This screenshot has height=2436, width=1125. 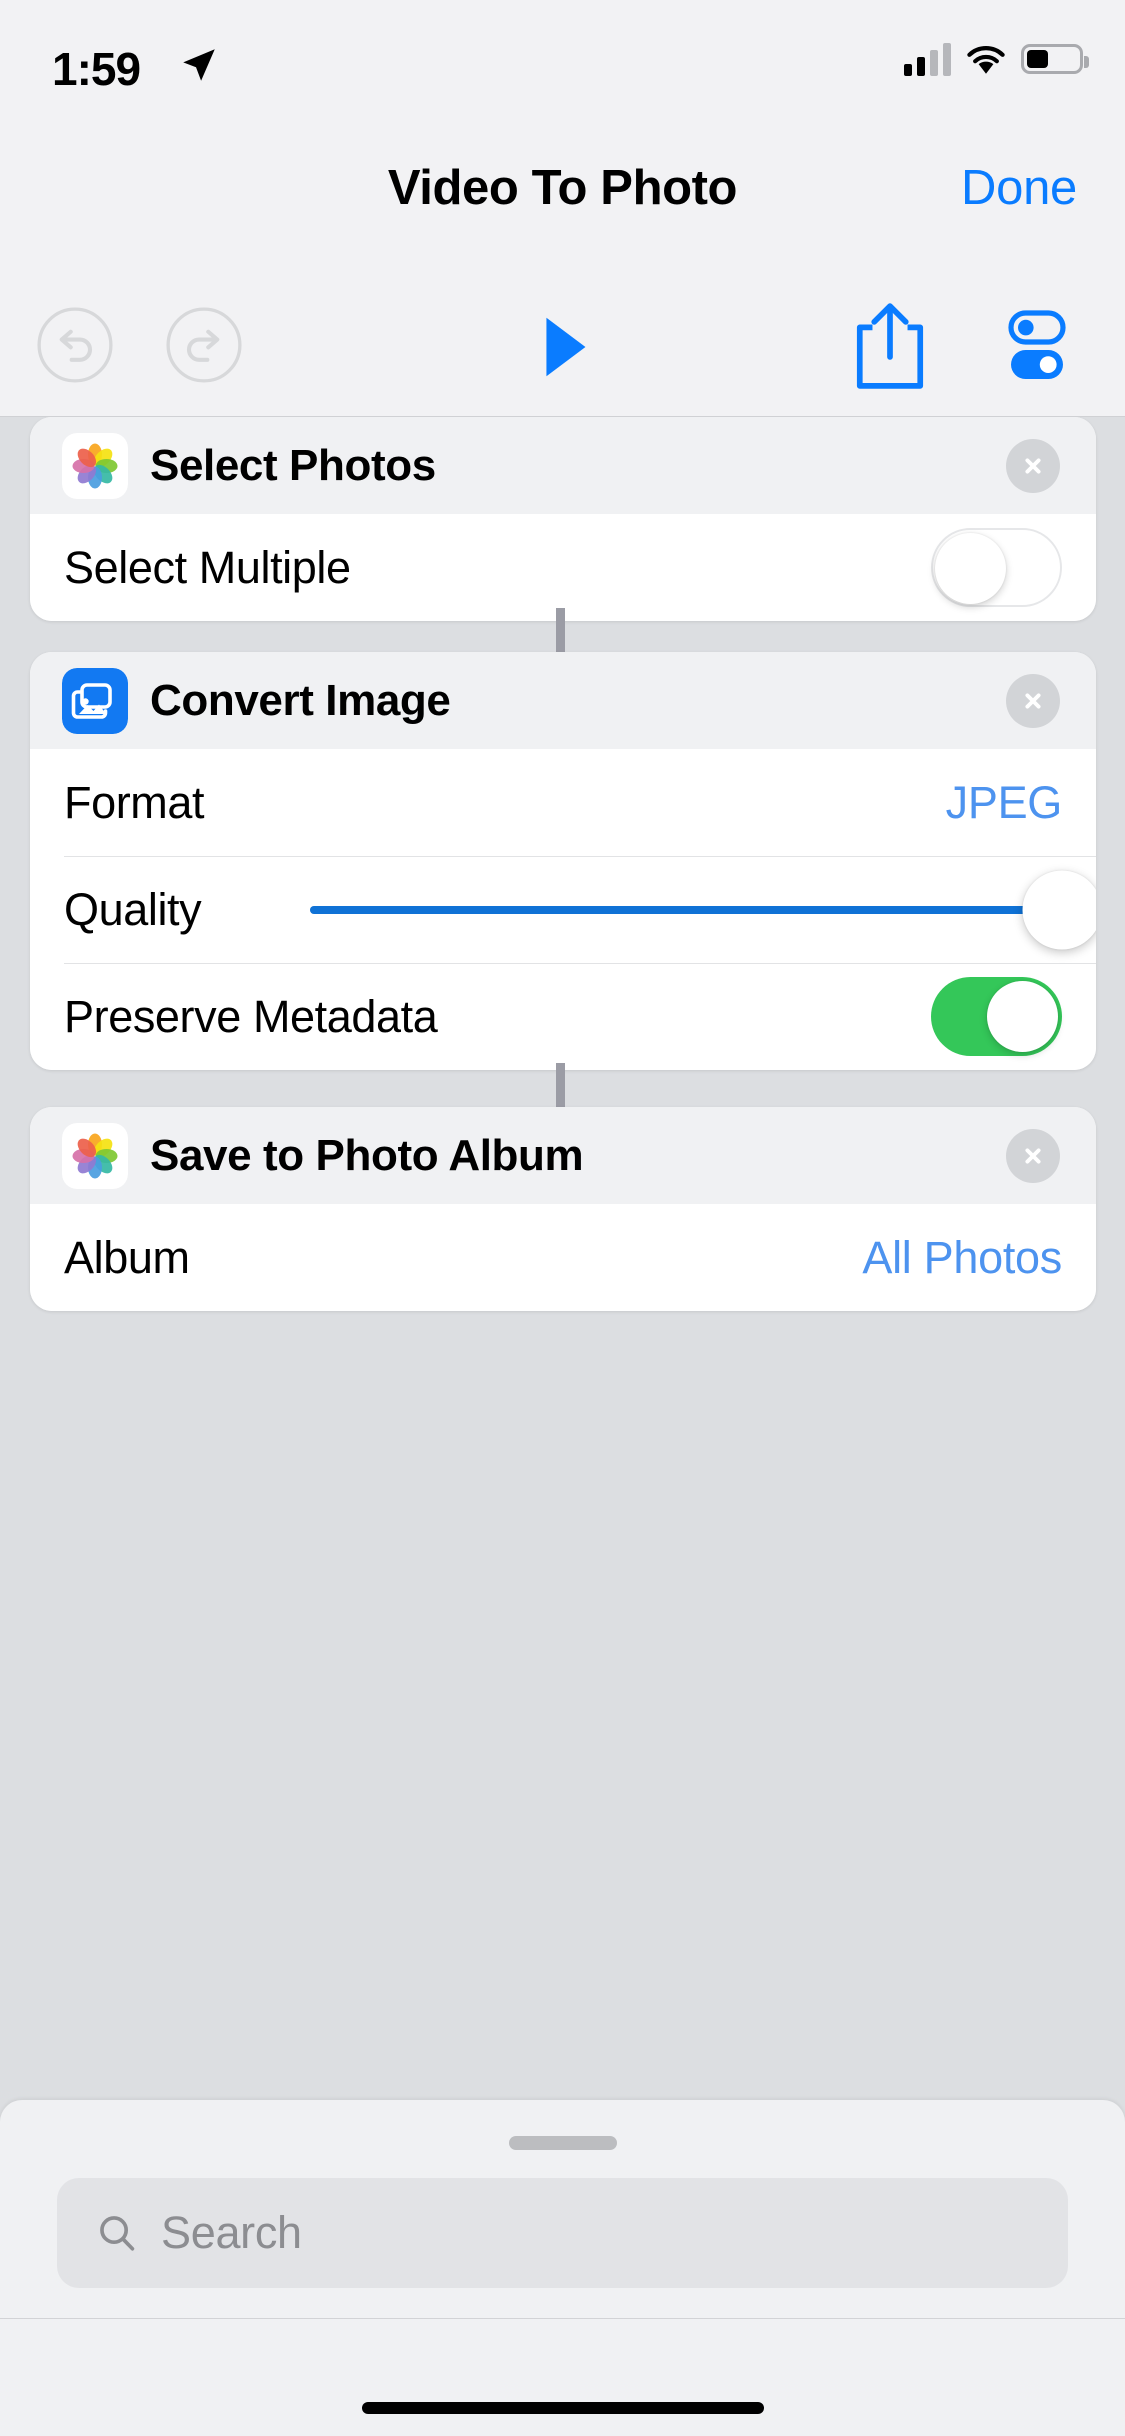 I want to click on preserve-metadata-toggle, so click(x=996, y=1016).